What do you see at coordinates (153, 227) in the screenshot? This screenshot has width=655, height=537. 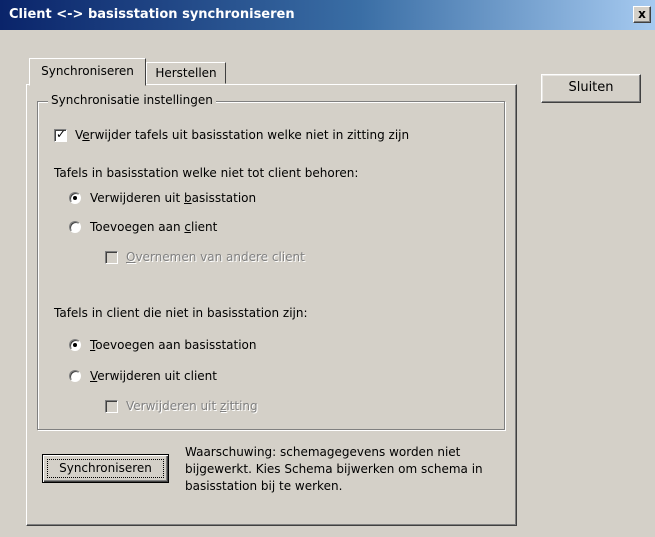 I see `radio-add-to-client-label: Toevoegen aan client` at bounding box center [153, 227].